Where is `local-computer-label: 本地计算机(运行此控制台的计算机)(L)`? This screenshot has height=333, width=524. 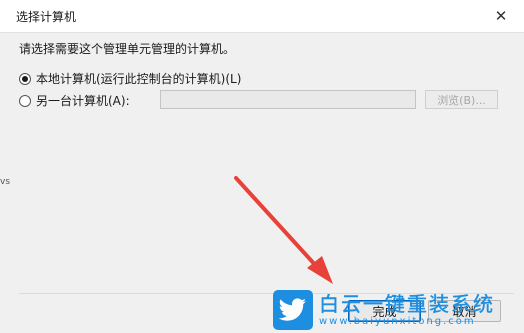
local-computer-label: 本地计算机(运行此控制台的计算机)(L) is located at coordinates (138, 78).